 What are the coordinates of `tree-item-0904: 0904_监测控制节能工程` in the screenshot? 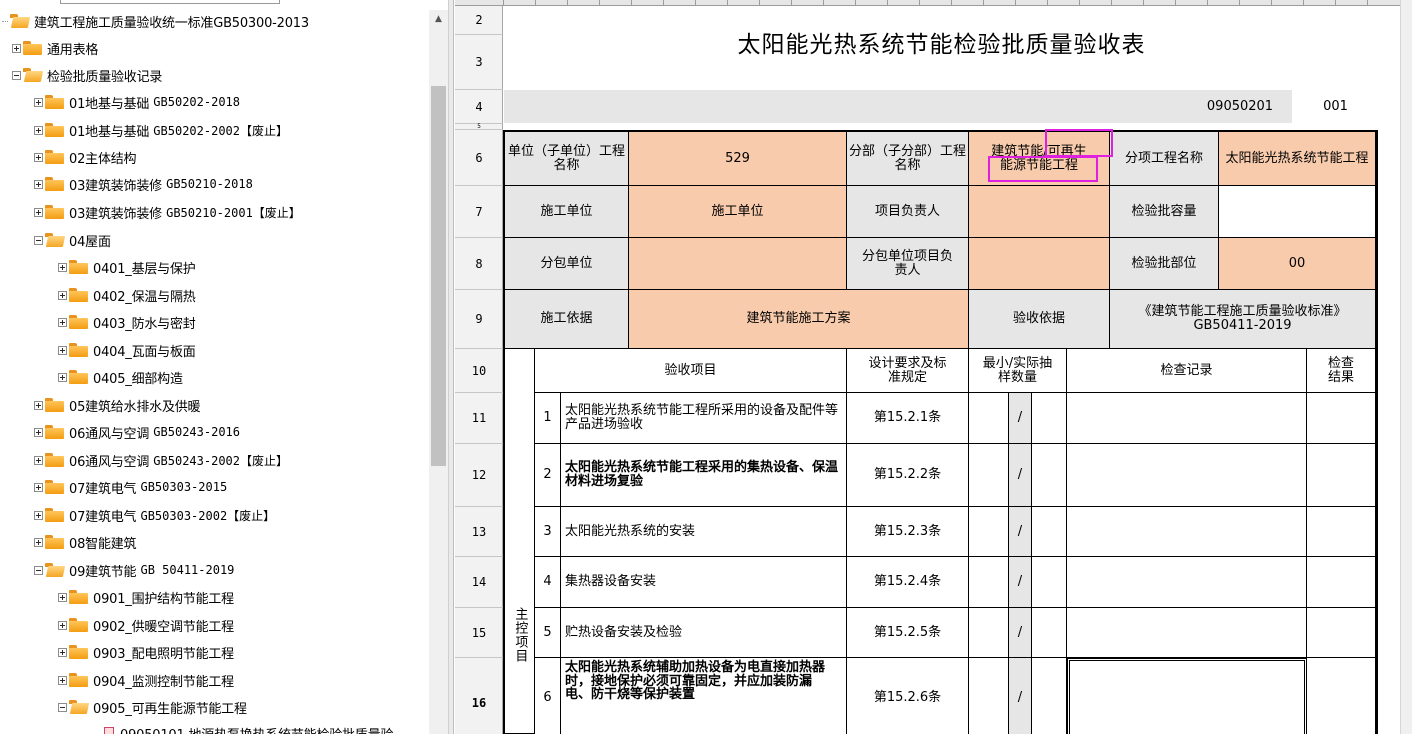 It's located at (146, 680).